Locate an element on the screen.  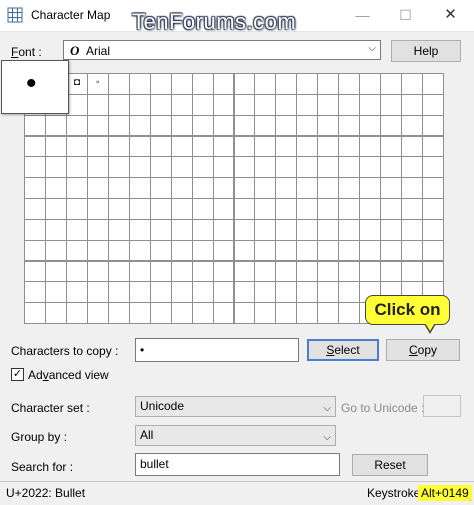
group-by-dropdown: All ⌵ is located at coordinates (235, 435).